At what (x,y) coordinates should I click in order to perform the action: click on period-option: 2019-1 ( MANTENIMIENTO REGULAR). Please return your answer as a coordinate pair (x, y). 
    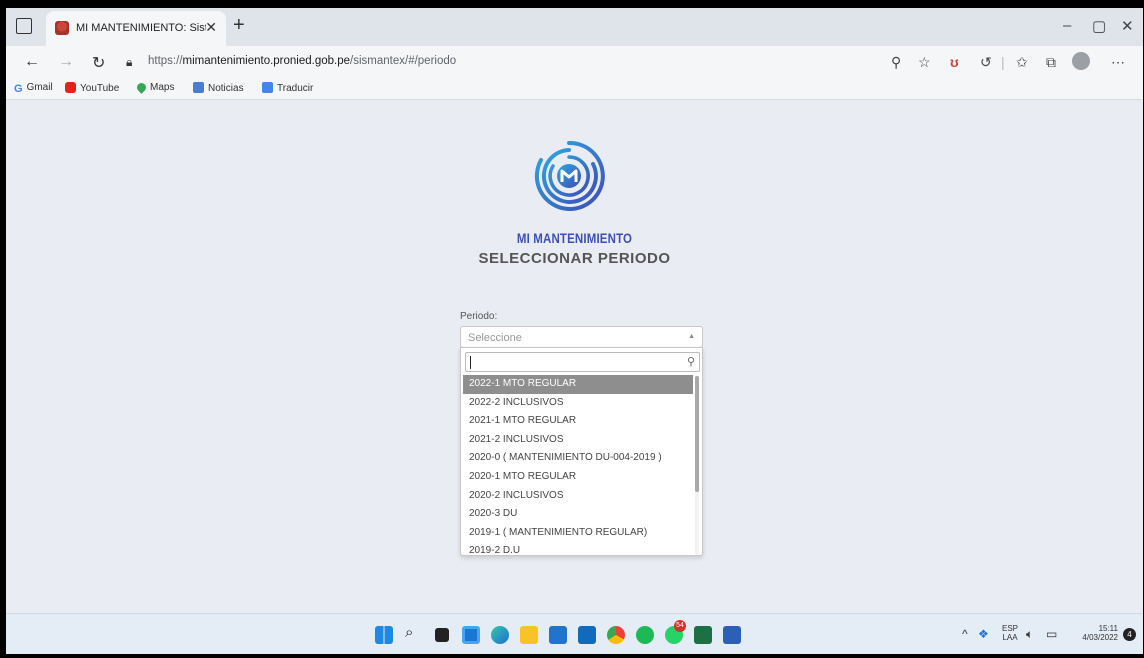
    Looking at the image, I should click on (578, 533).